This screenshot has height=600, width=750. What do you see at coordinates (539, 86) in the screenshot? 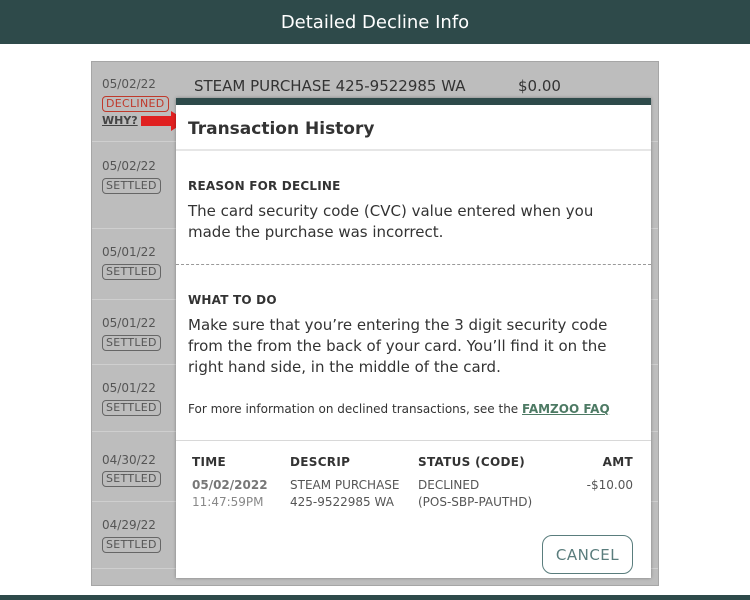
I see `transaction-amount: $0.00` at bounding box center [539, 86].